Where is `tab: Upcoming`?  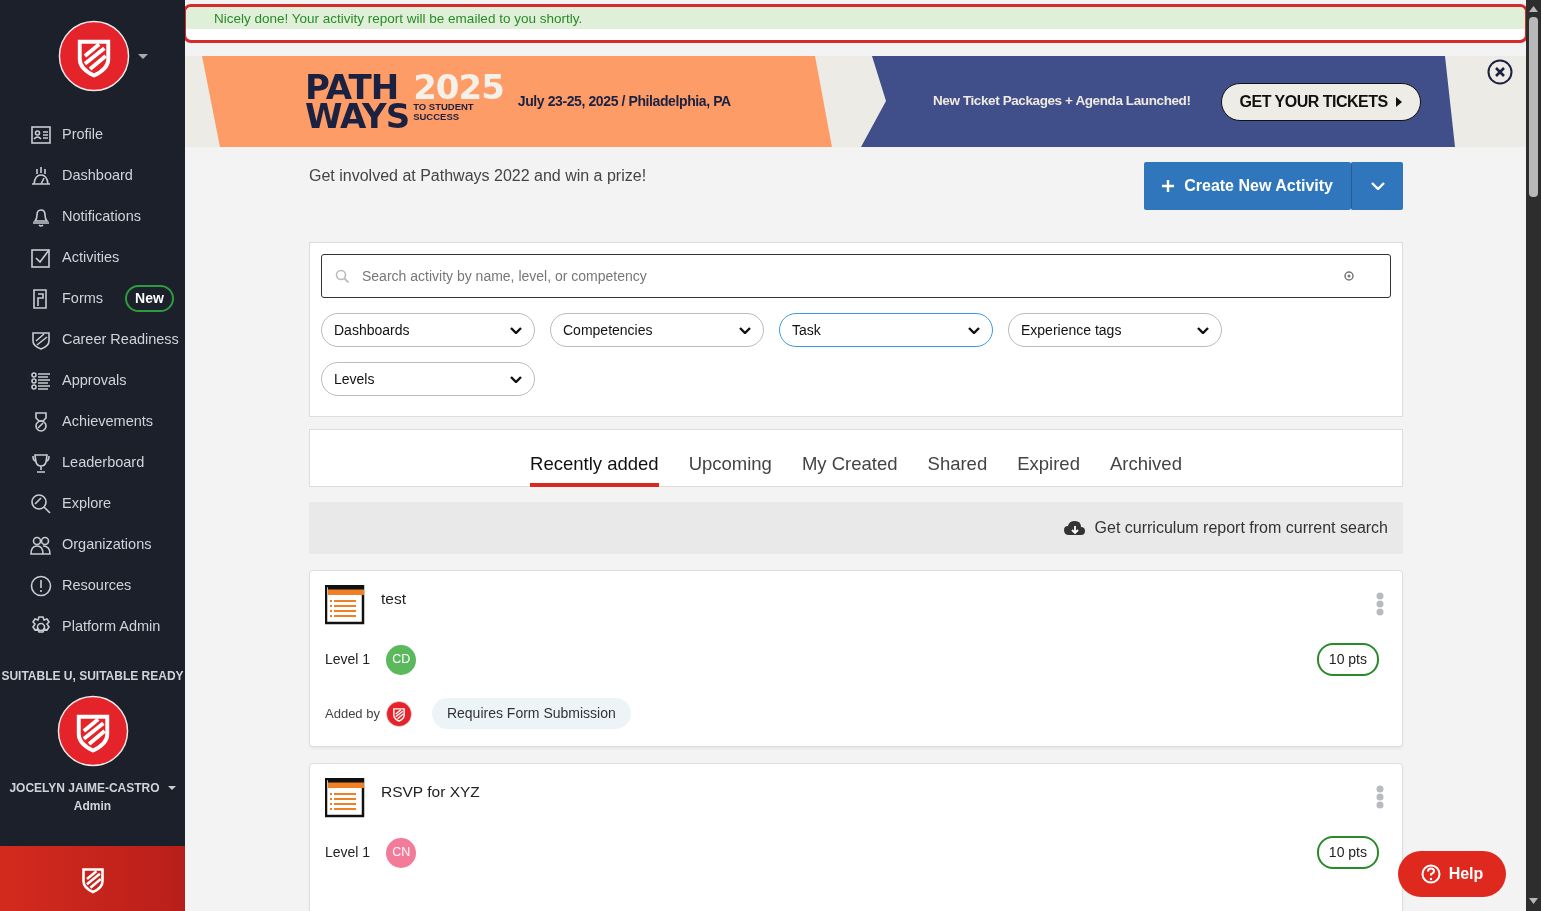 tab: Upcoming is located at coordinates (730, 458).